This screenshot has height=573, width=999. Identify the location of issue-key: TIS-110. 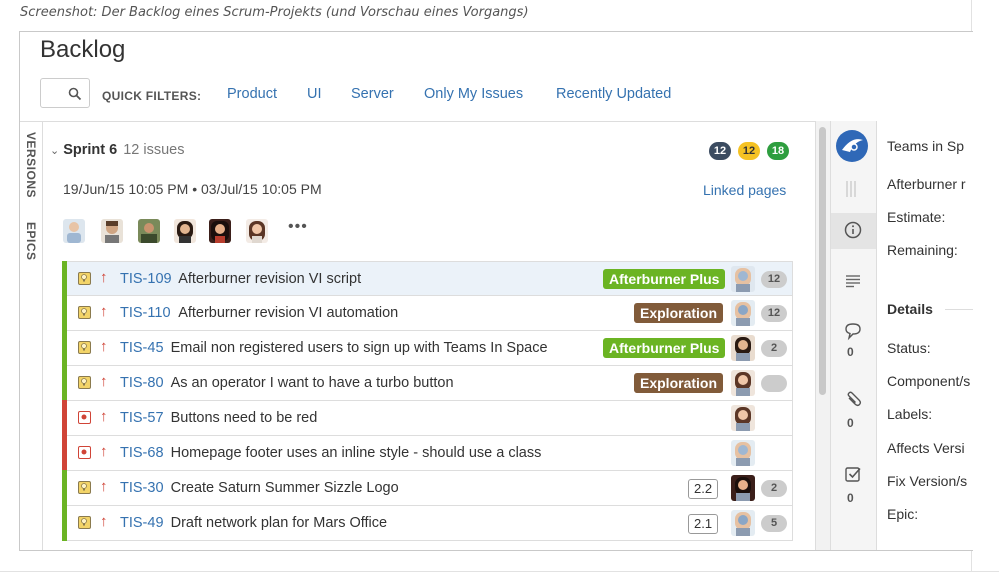
(145, 313).